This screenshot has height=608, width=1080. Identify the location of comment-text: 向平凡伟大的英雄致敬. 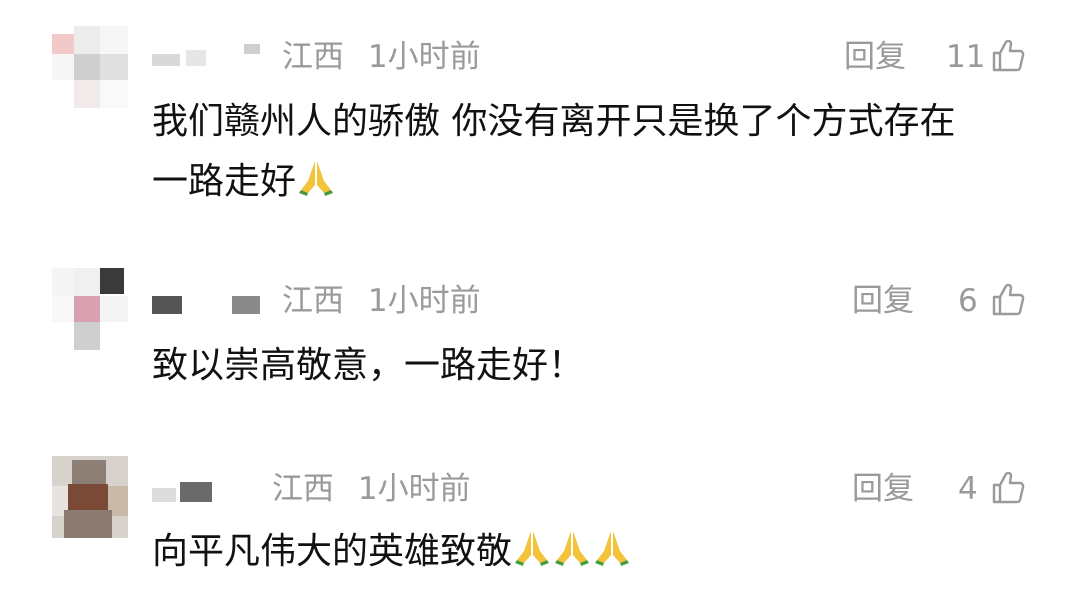
(592, 554).